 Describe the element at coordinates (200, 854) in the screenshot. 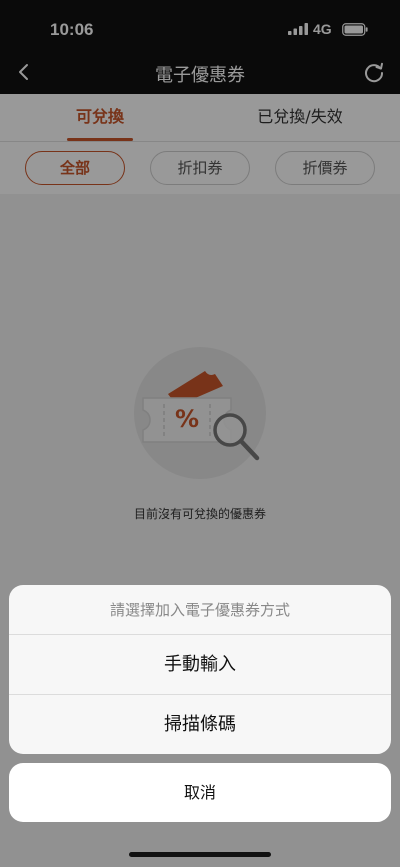

I see `home-indicator` at that location.